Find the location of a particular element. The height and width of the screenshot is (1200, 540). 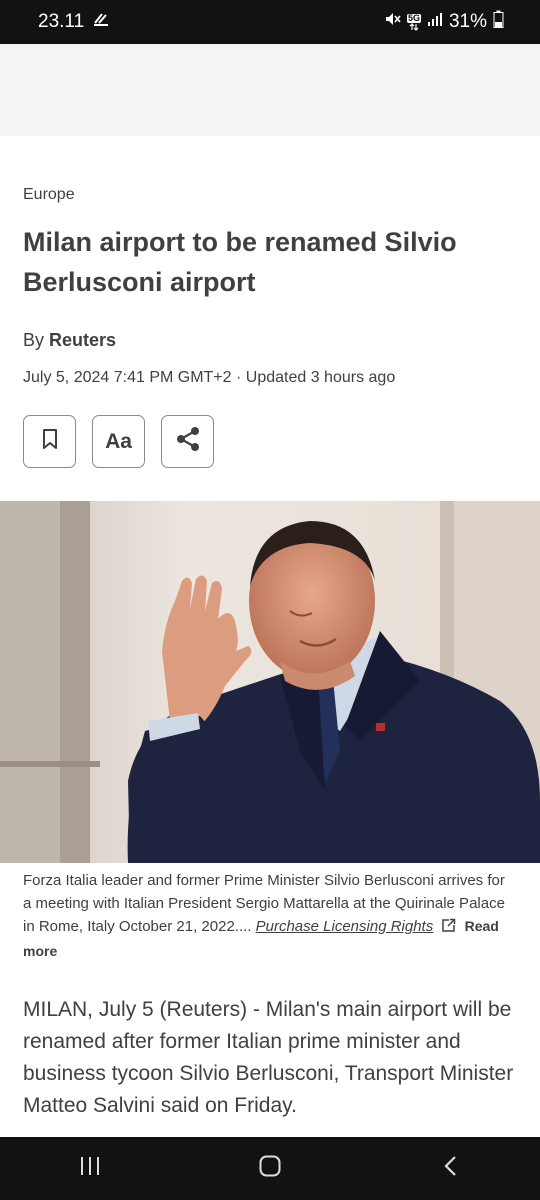

byline-prefix: By is located at coordinates (34, 340).